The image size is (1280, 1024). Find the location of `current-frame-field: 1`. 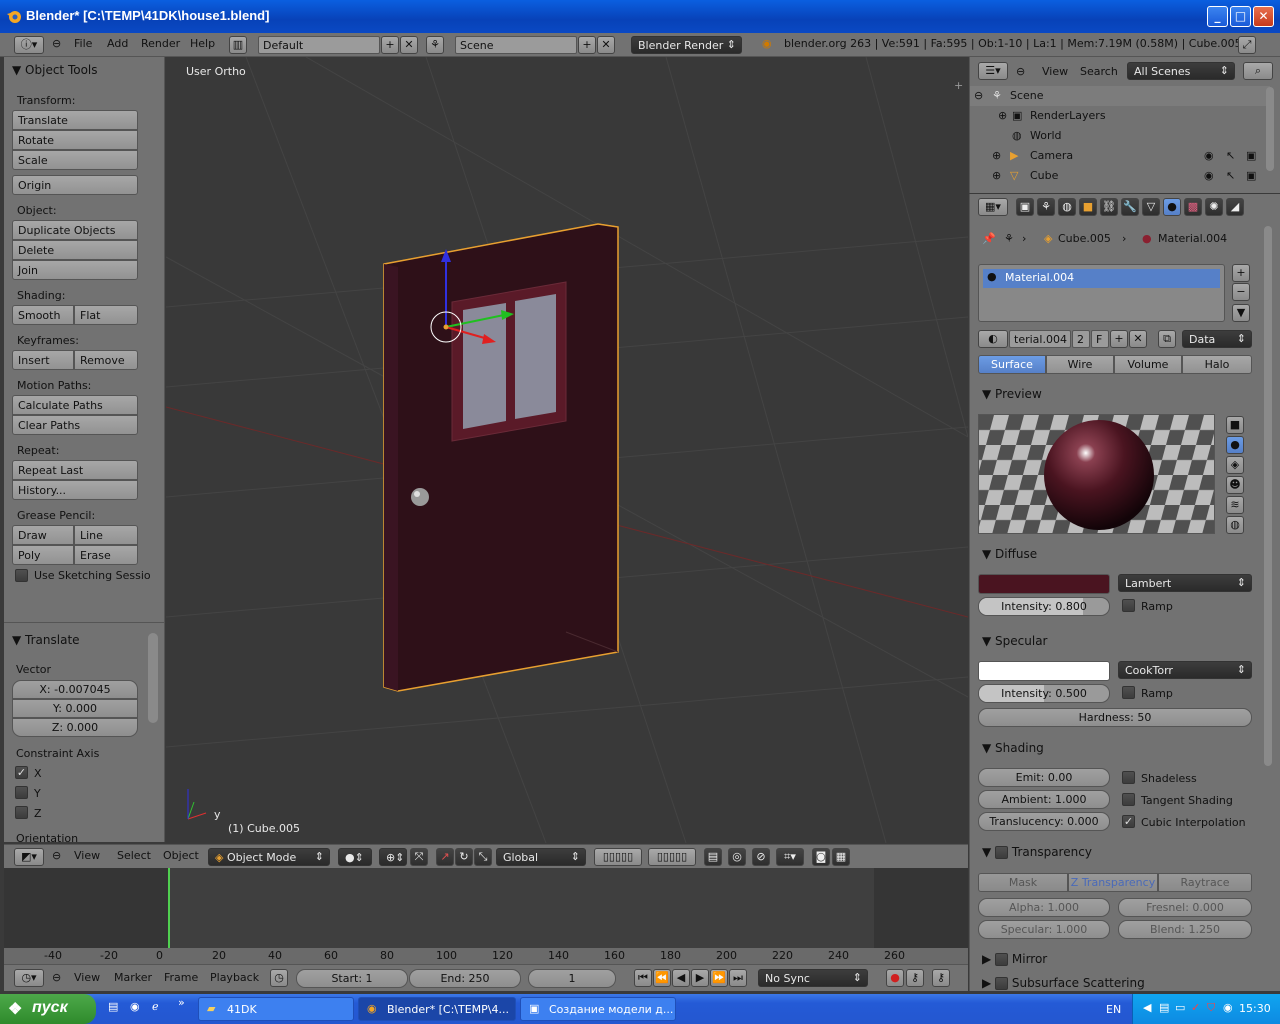

current-frame-field: 1 is located at coordinates (572, 978).